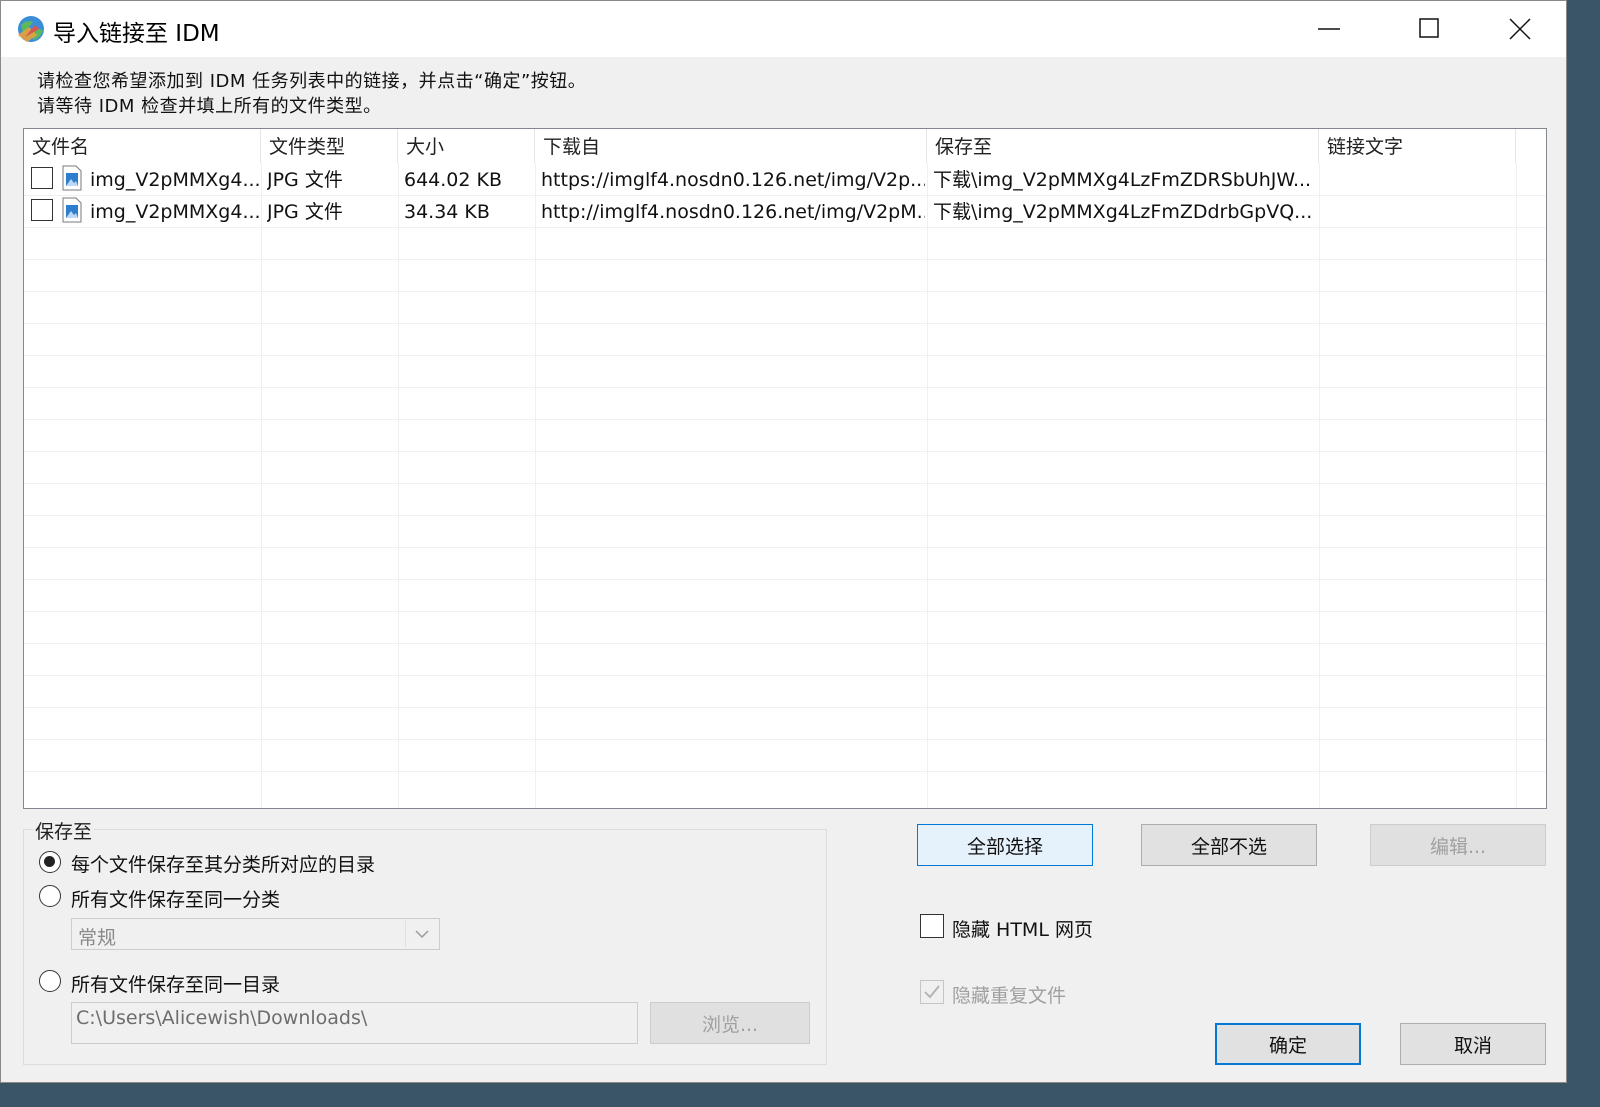 The height and width of the screenshot is (1107, 1600). I want to click on directory-input: C:\Users\Alicewish\Downloads\, so click(354, 1023).